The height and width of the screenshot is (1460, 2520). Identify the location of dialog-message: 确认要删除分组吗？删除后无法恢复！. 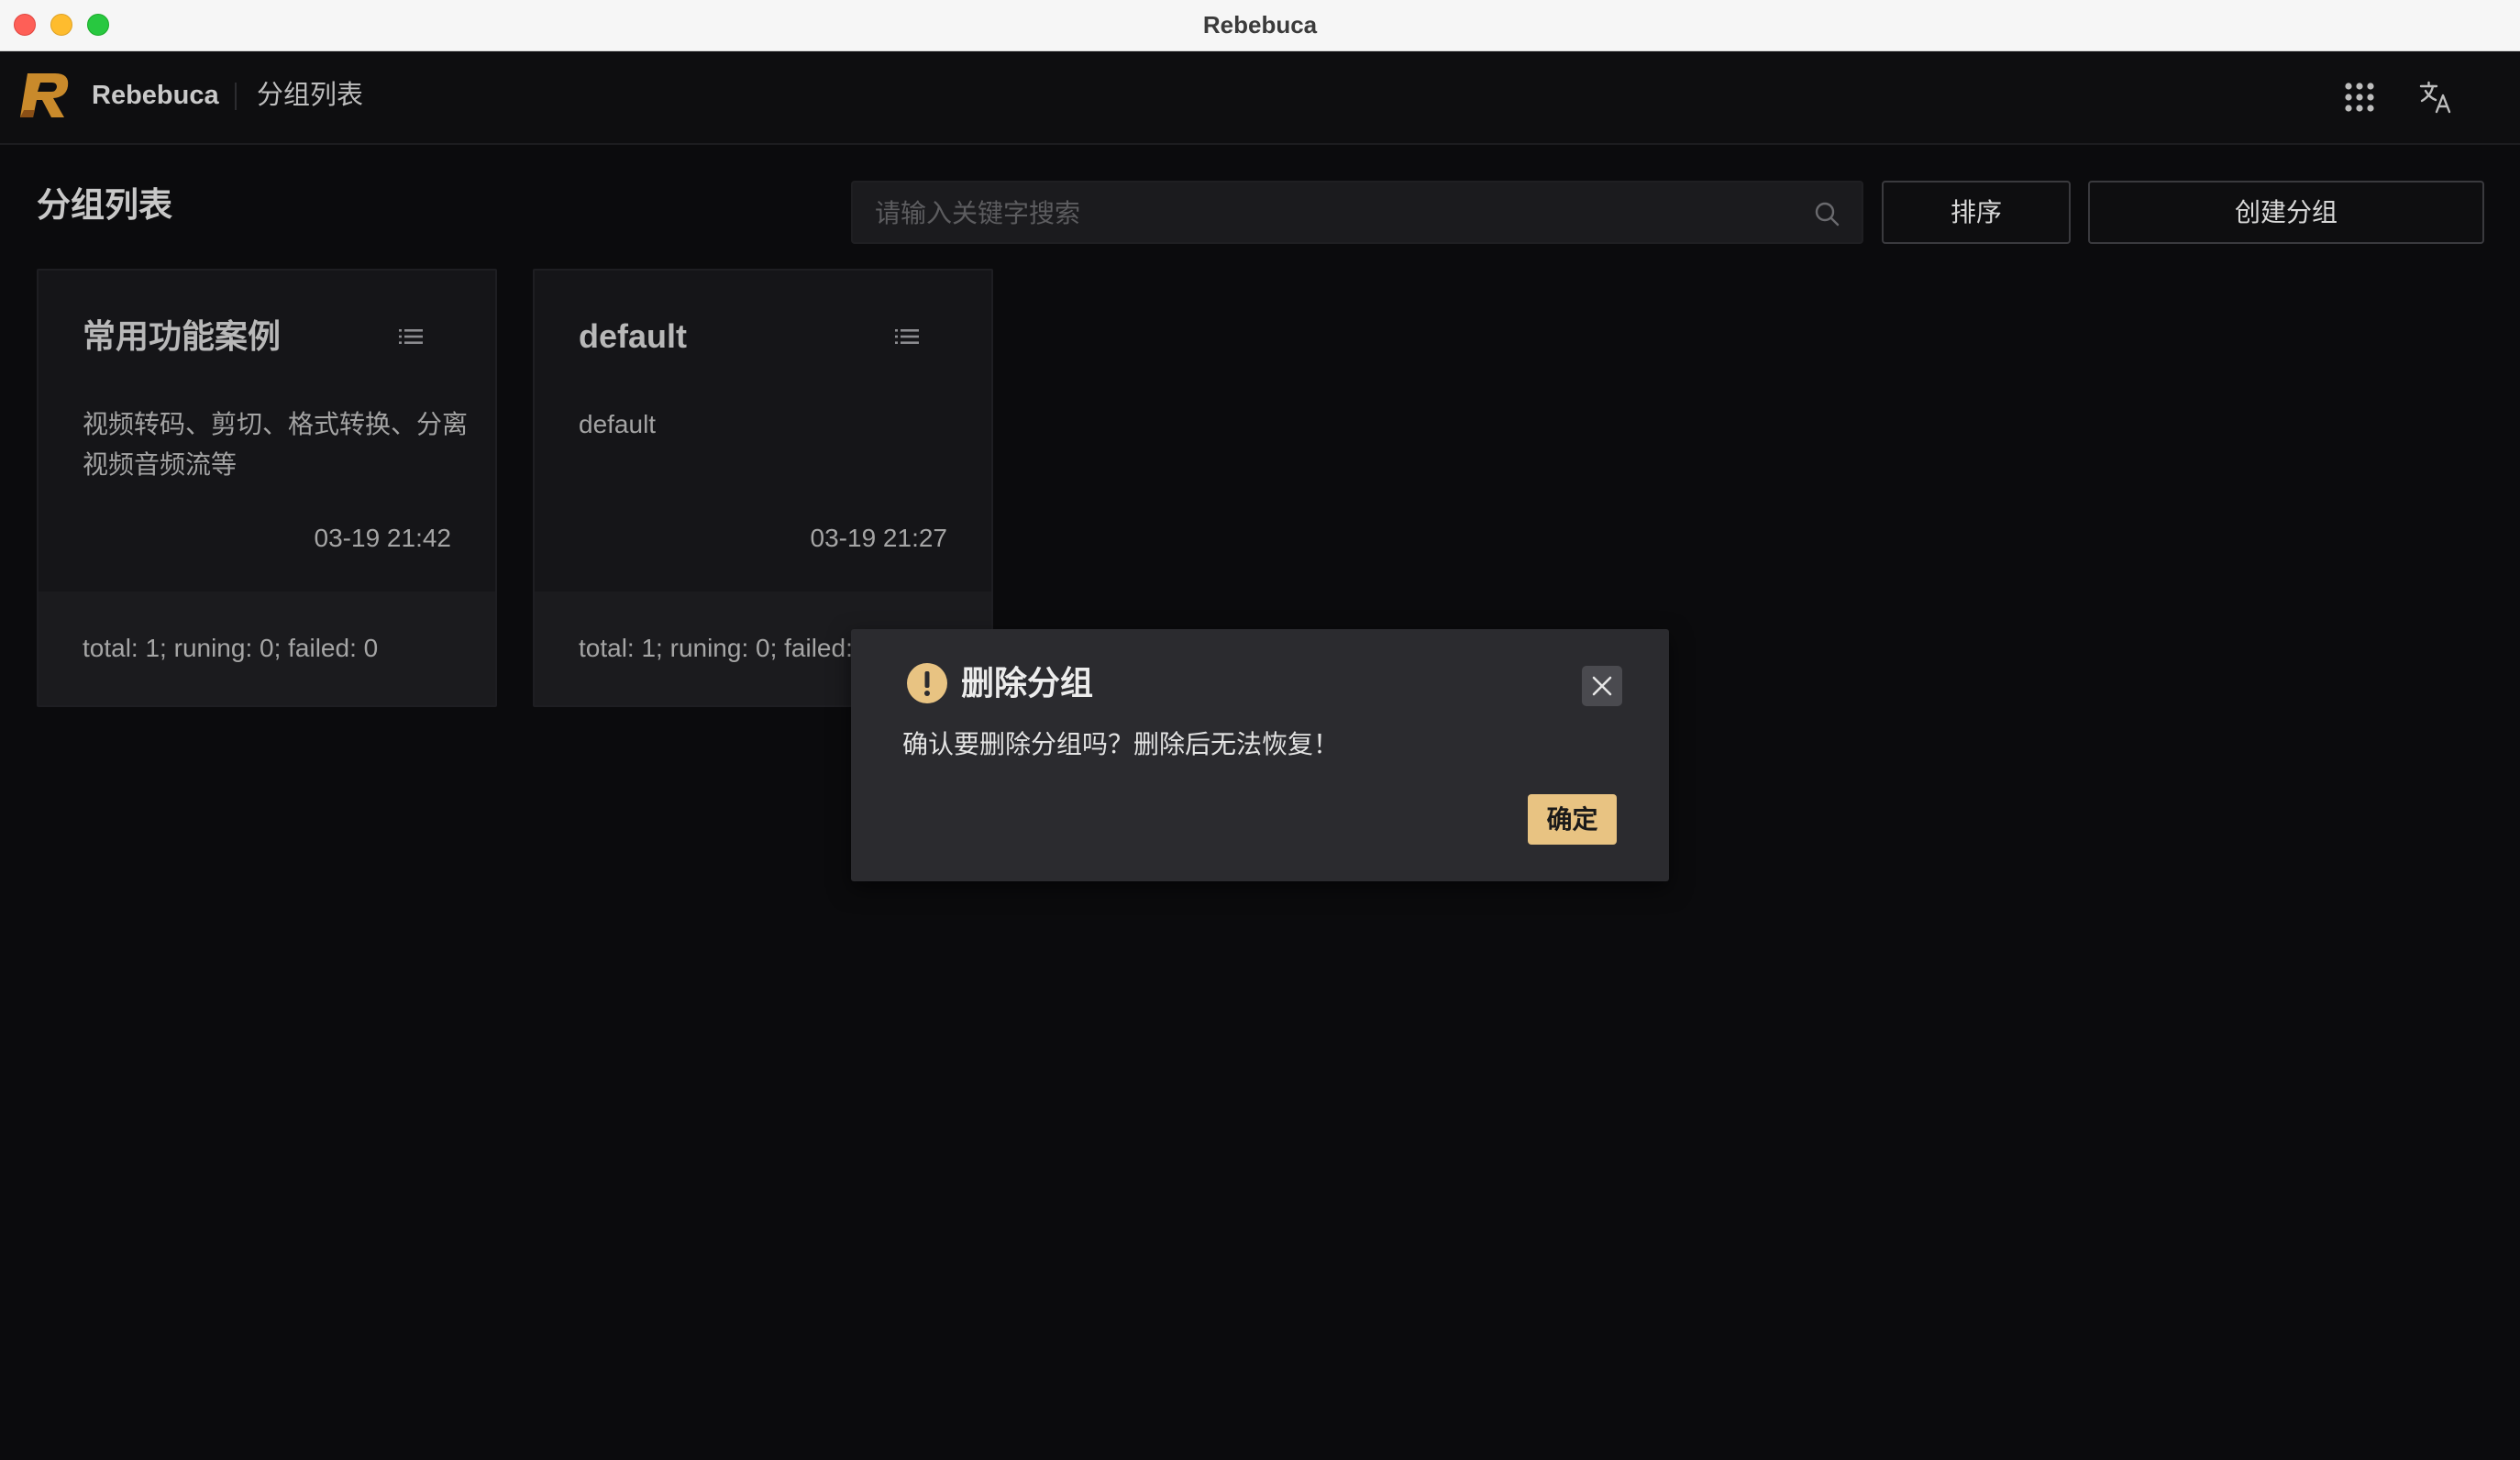
(1121, 744).